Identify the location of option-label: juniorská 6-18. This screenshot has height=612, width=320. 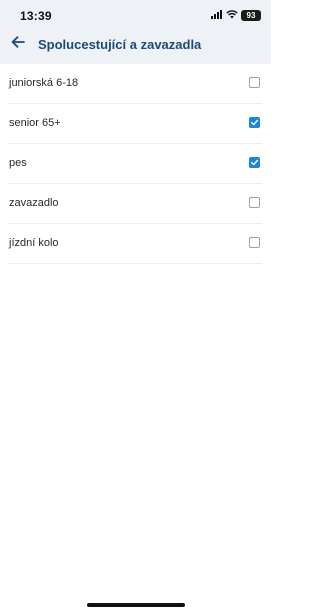
(44, 83).